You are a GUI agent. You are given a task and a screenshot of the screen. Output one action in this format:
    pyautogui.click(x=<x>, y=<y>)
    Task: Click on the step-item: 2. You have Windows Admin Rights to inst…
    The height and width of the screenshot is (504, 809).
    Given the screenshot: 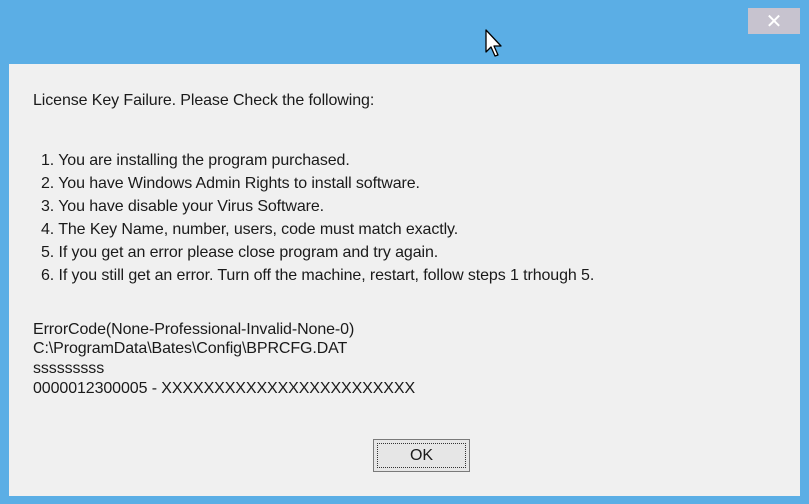 What is the action you would take?
    pyautogui.click(x=230, y=183)
    